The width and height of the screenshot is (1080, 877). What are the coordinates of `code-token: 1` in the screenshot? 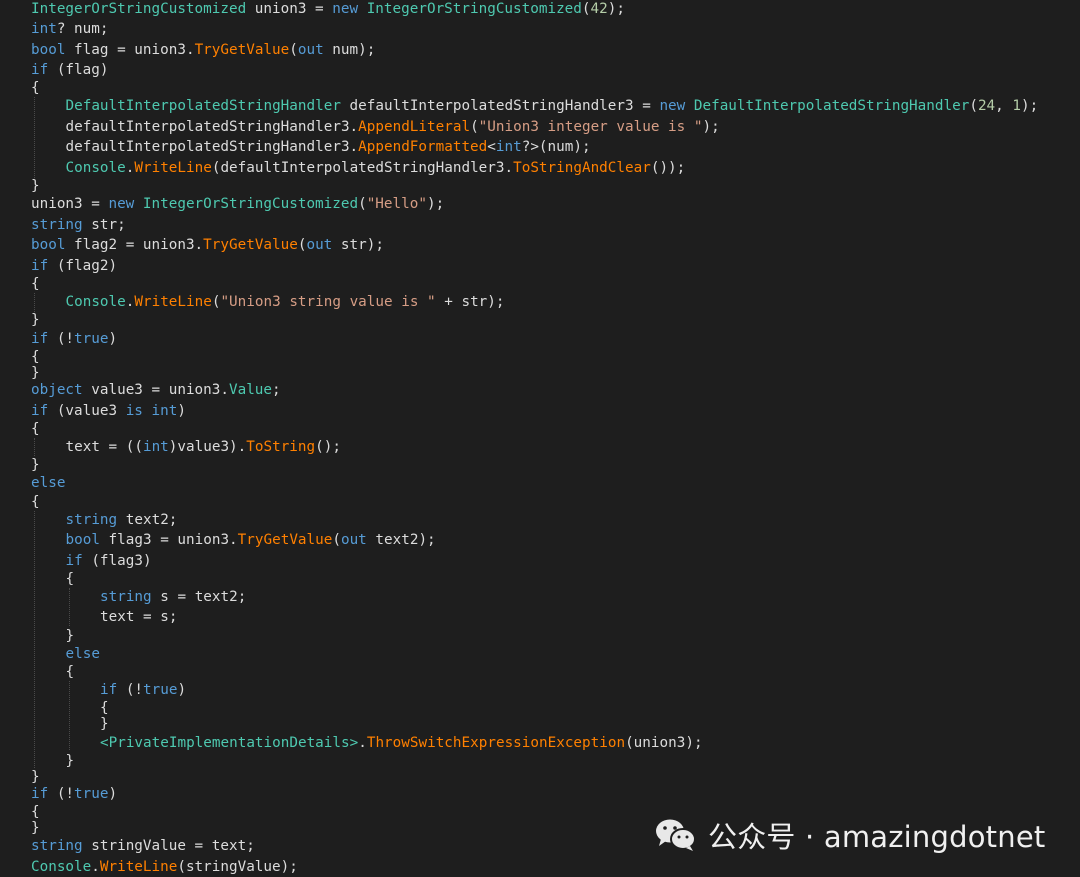 It's located at (1016, 106).